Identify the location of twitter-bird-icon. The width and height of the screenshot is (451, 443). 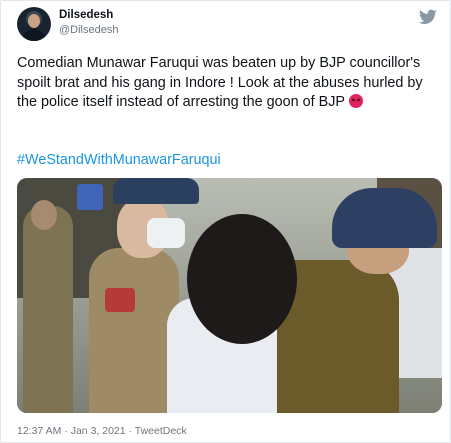
(428, 17).